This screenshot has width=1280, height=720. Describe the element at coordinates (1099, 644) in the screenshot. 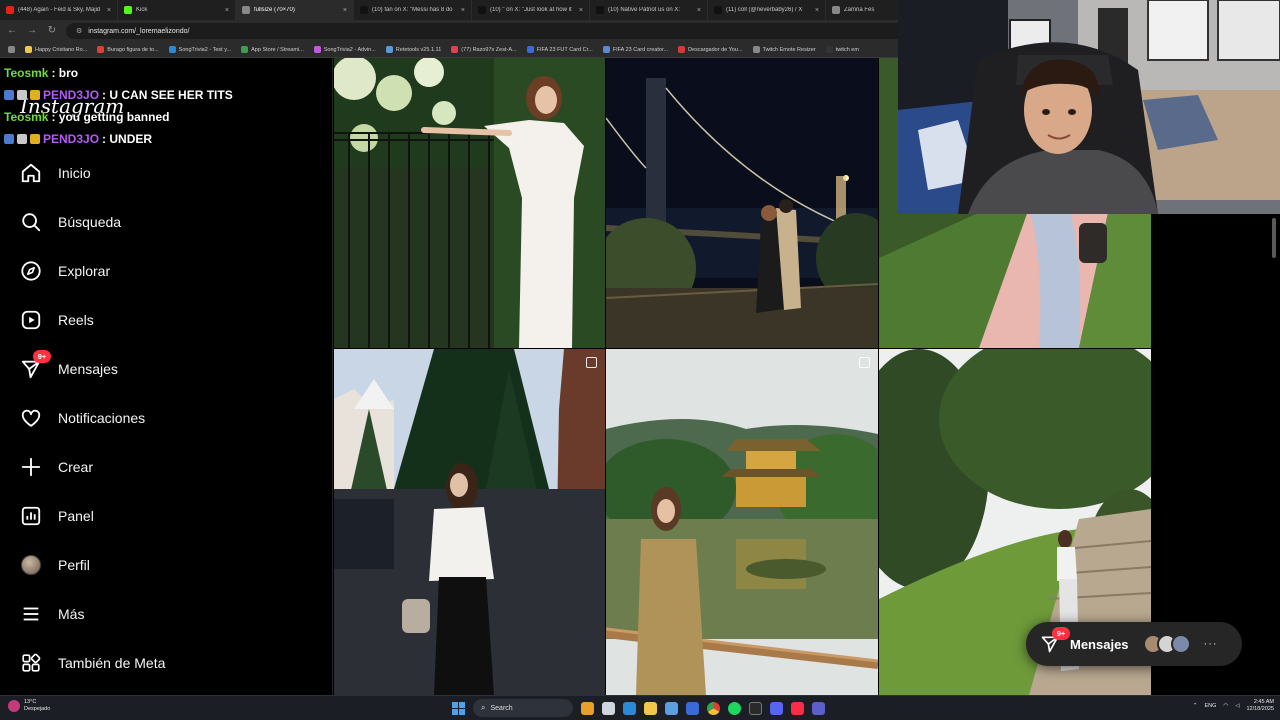

I see `messages-pill-label: Mensajes` at that location.